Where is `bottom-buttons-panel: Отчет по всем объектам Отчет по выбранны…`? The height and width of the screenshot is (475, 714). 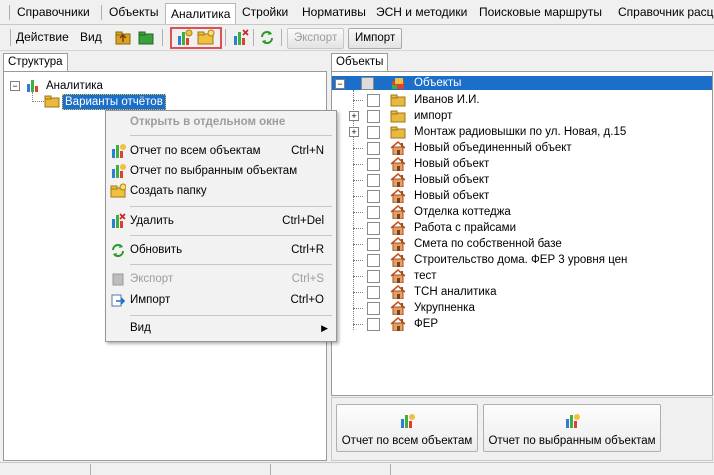 bottom-buttons-panel: Отчет по всем объектам Отчет по выбранны… is located at coordinates (522, 429).